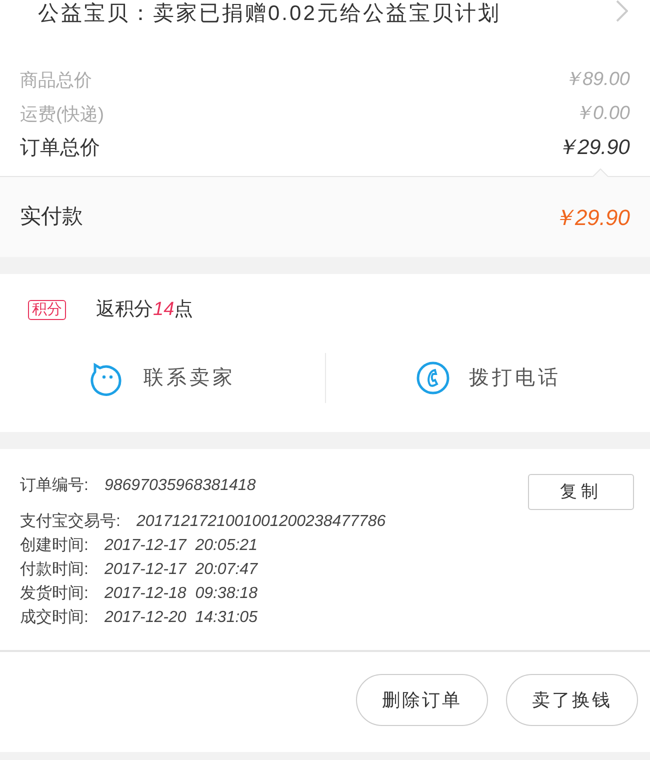 The height and width of the screenshot is (760, 650). What do you see at coordinates (56, 80) in the screenshot?
I see `price-label: 商品总价` at bounding box center [56, 80].